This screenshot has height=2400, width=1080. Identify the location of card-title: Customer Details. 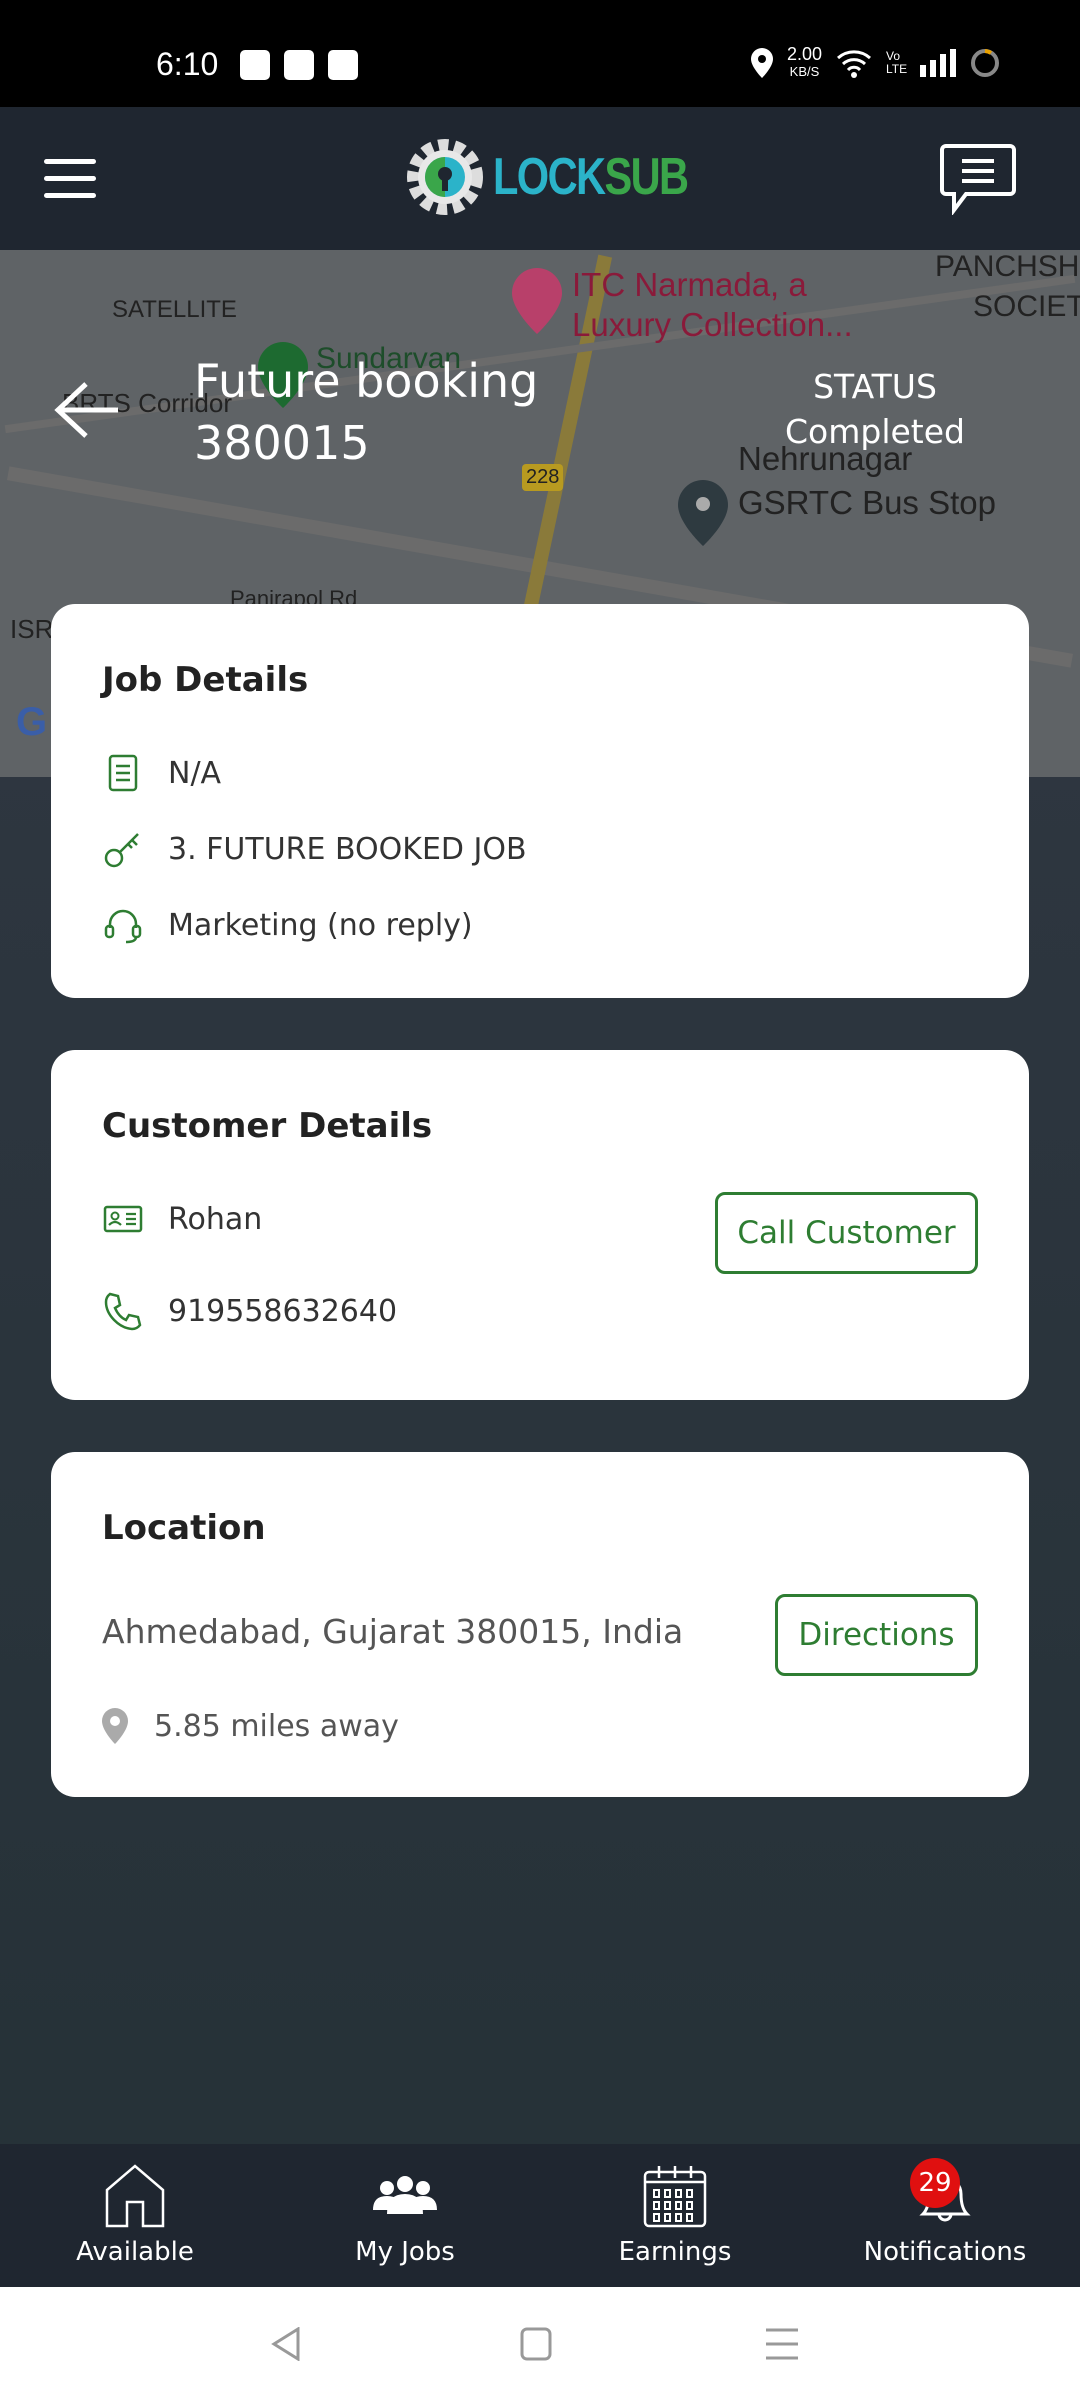
(267, 1126).